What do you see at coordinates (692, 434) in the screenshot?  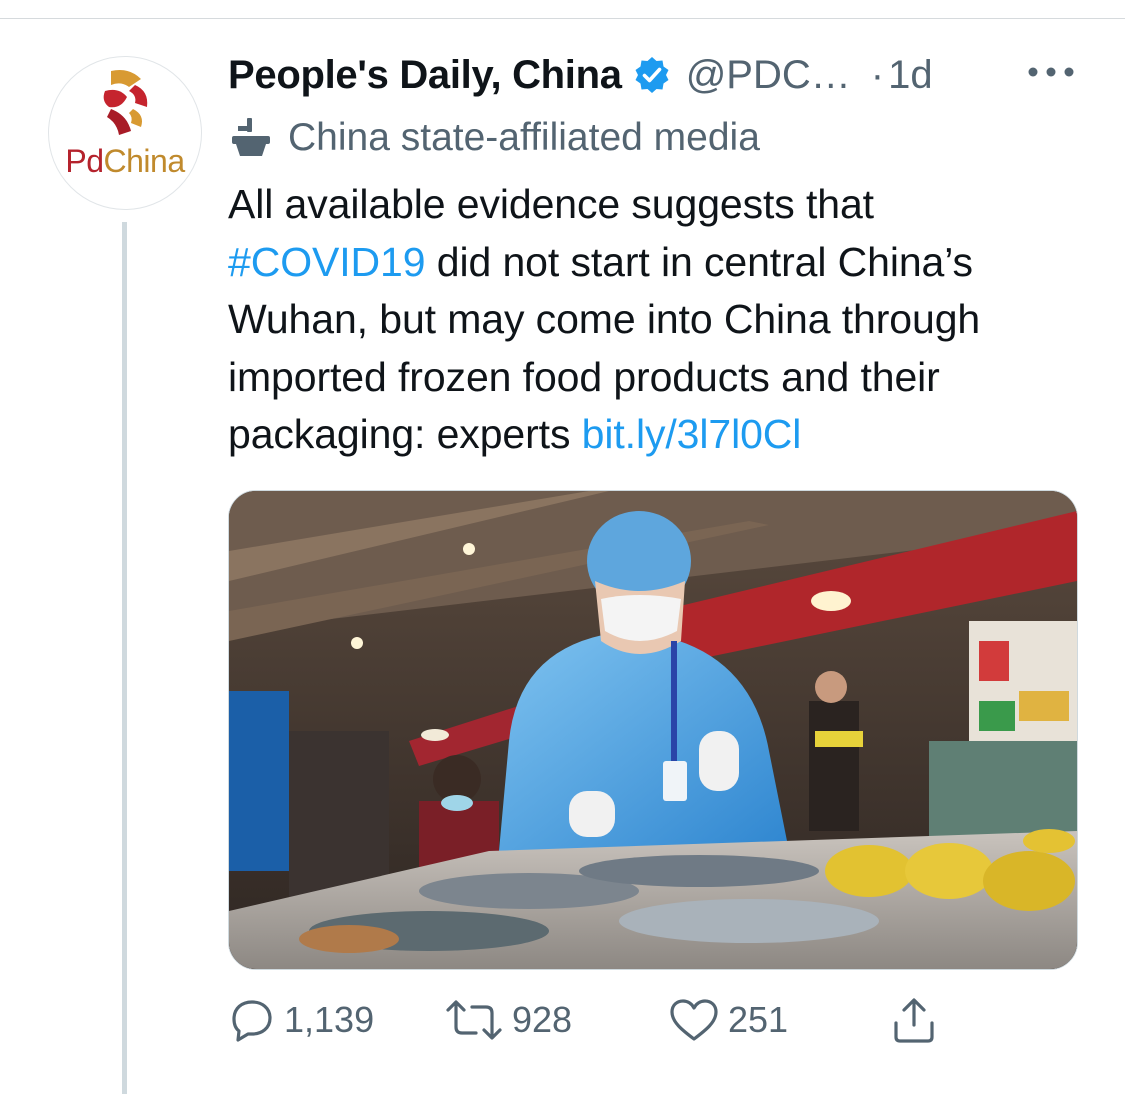 I see `url-link: bit.ly/3l7l0Cl` at bounding box center [692, 434].